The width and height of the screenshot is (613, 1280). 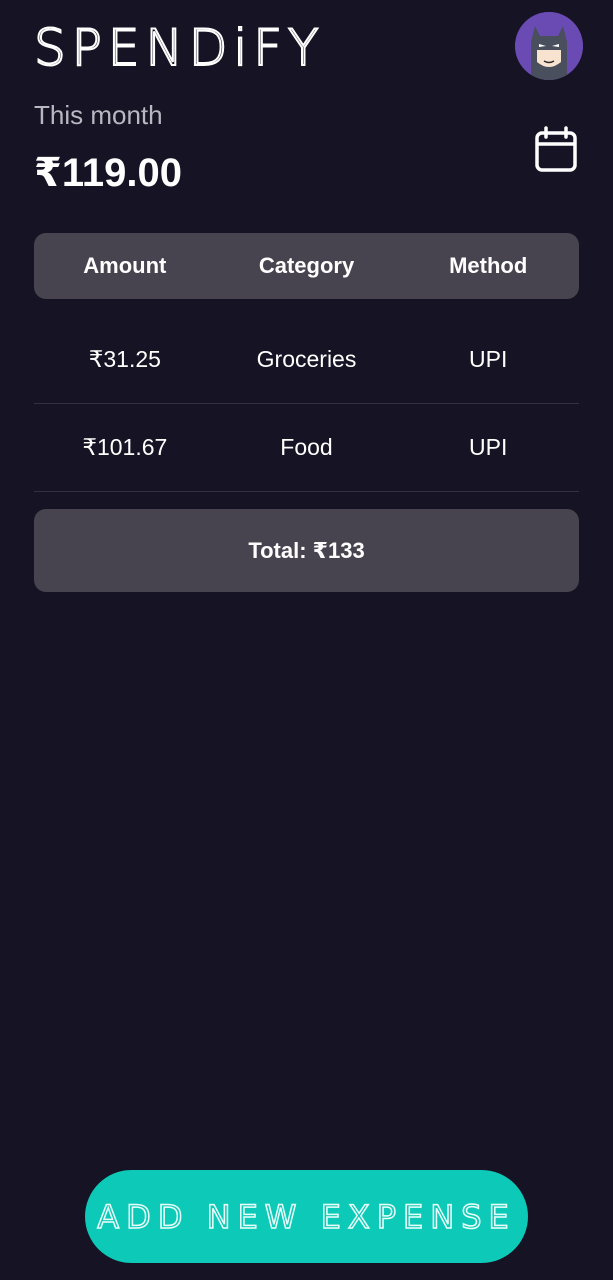 What do you see at coordinates (488, 265) in the screenshot?
I see `column-header-method: Method` at bounding box center [488, 265].